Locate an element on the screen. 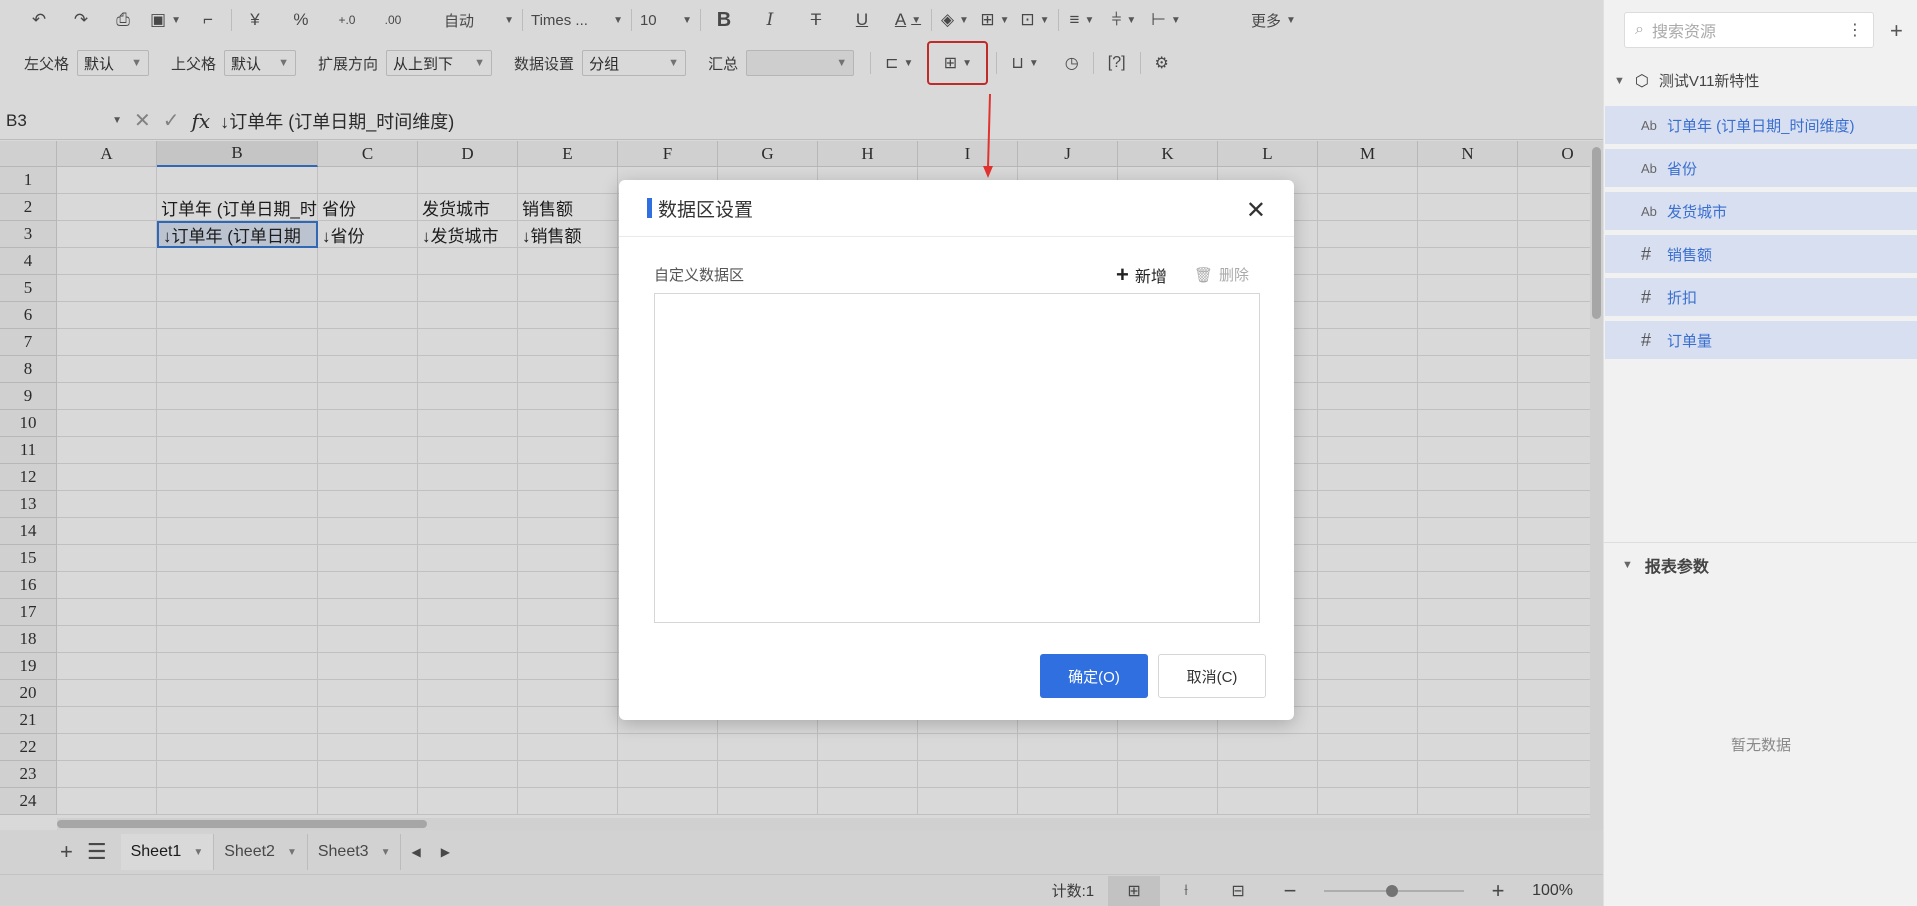 Image resolution: width=1917 pixels, height=906 pixels. delete-label: 删除 is located at coordinates (1234, 275).